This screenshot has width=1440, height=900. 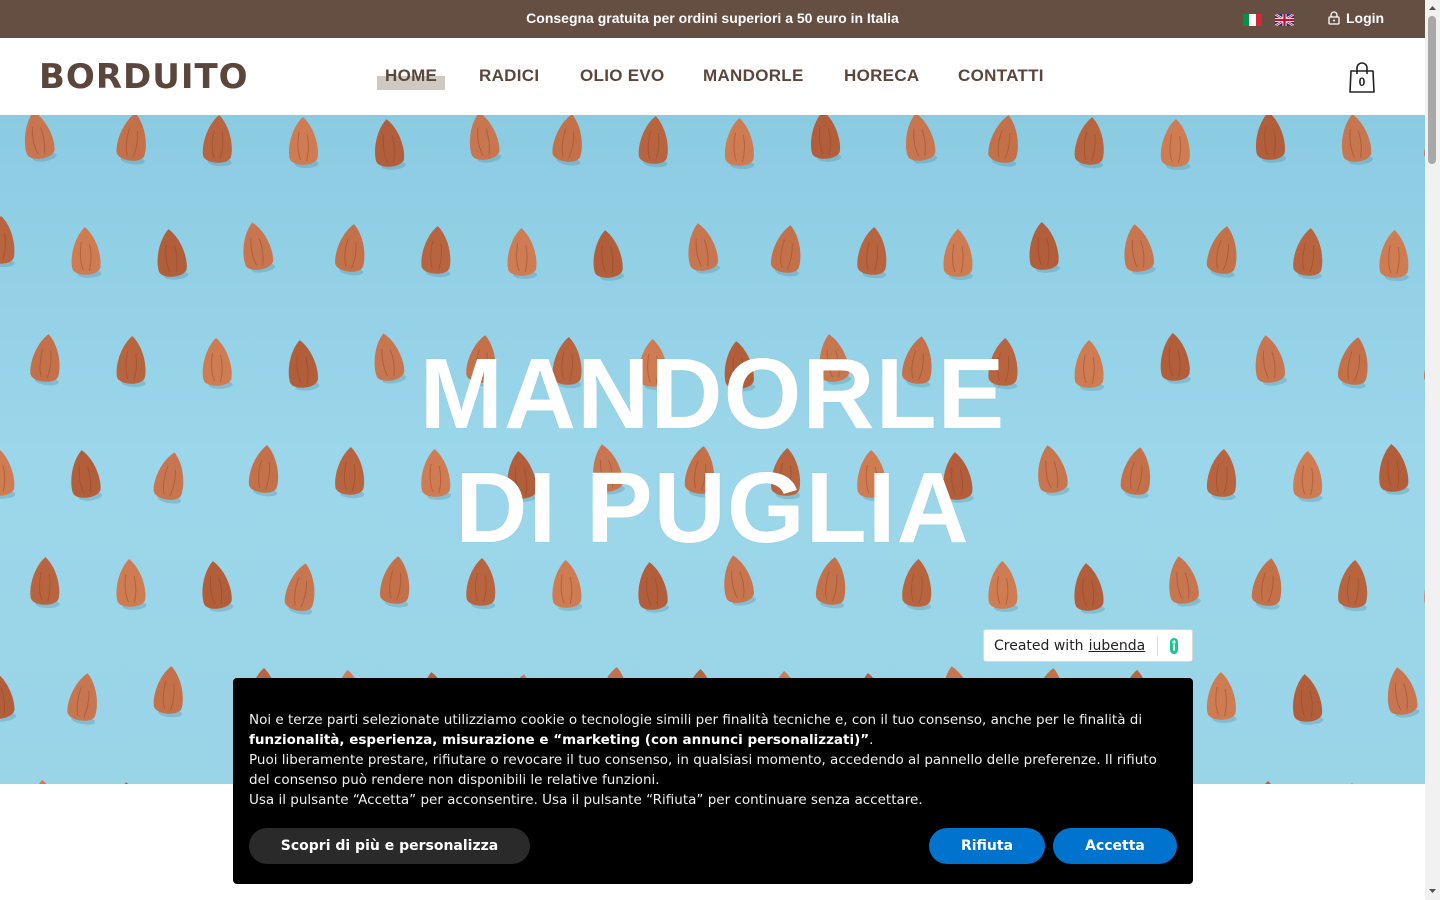 I want to click on brand-logo: BORDUITO, so click(x=144, y=77).